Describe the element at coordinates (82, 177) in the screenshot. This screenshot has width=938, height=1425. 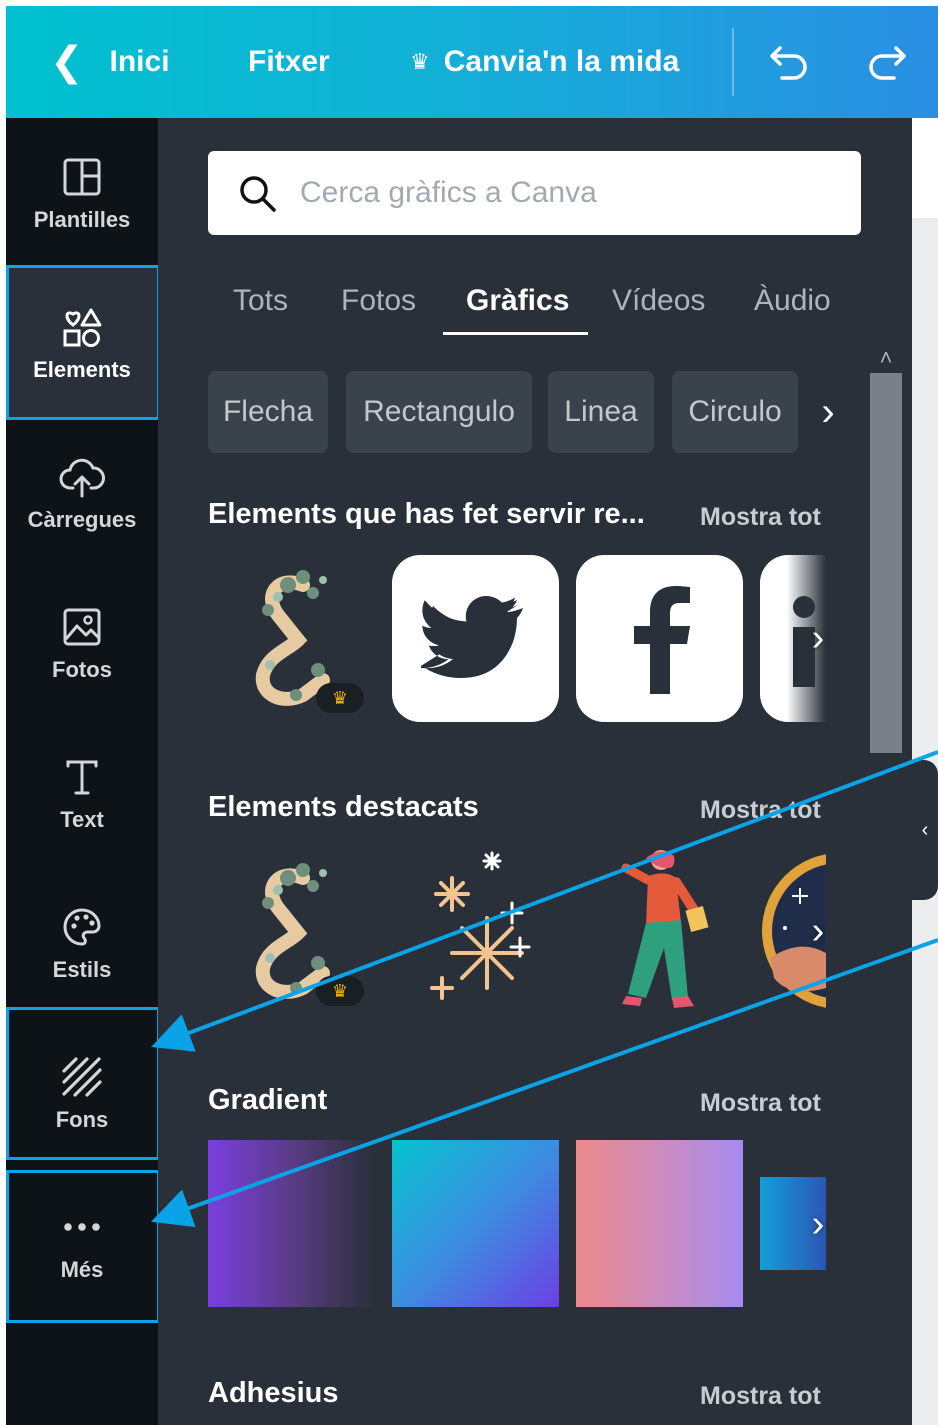
I see `layout-icon` at that location.